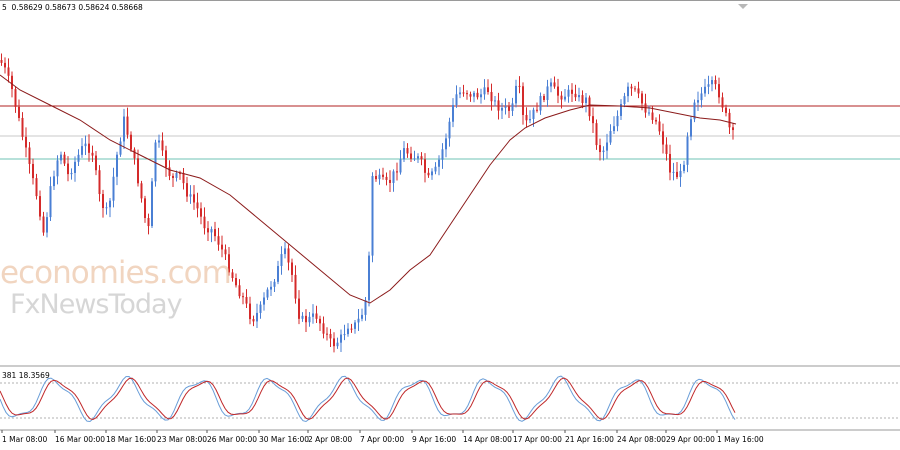 The width and height of the screenshot is (900, 450). I want to click on scroll-arrow-icon, so click(743, 6).